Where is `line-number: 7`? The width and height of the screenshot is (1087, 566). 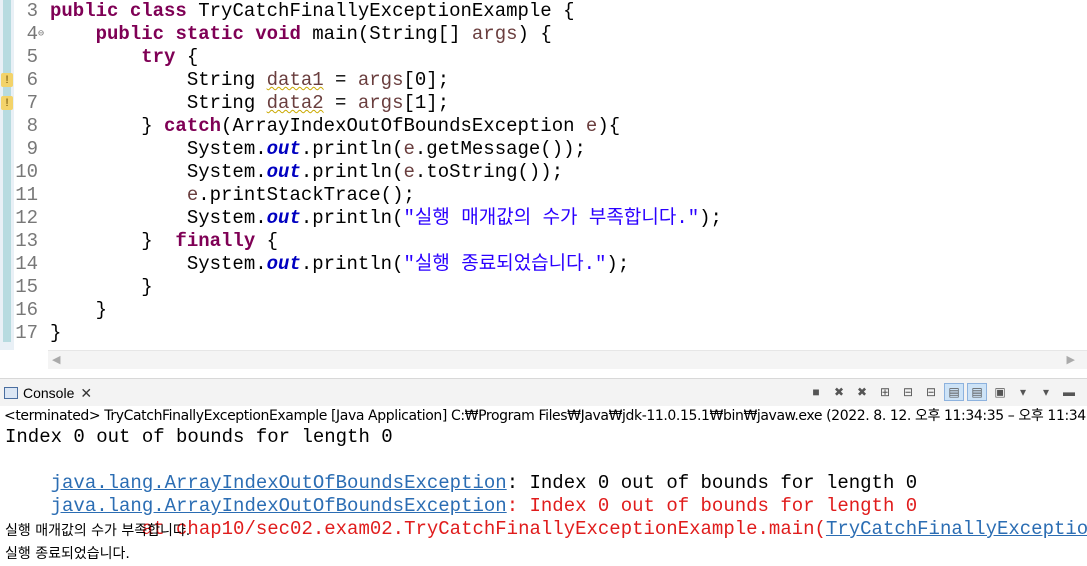
line-number: 7 is located at coordinates (32, 103).